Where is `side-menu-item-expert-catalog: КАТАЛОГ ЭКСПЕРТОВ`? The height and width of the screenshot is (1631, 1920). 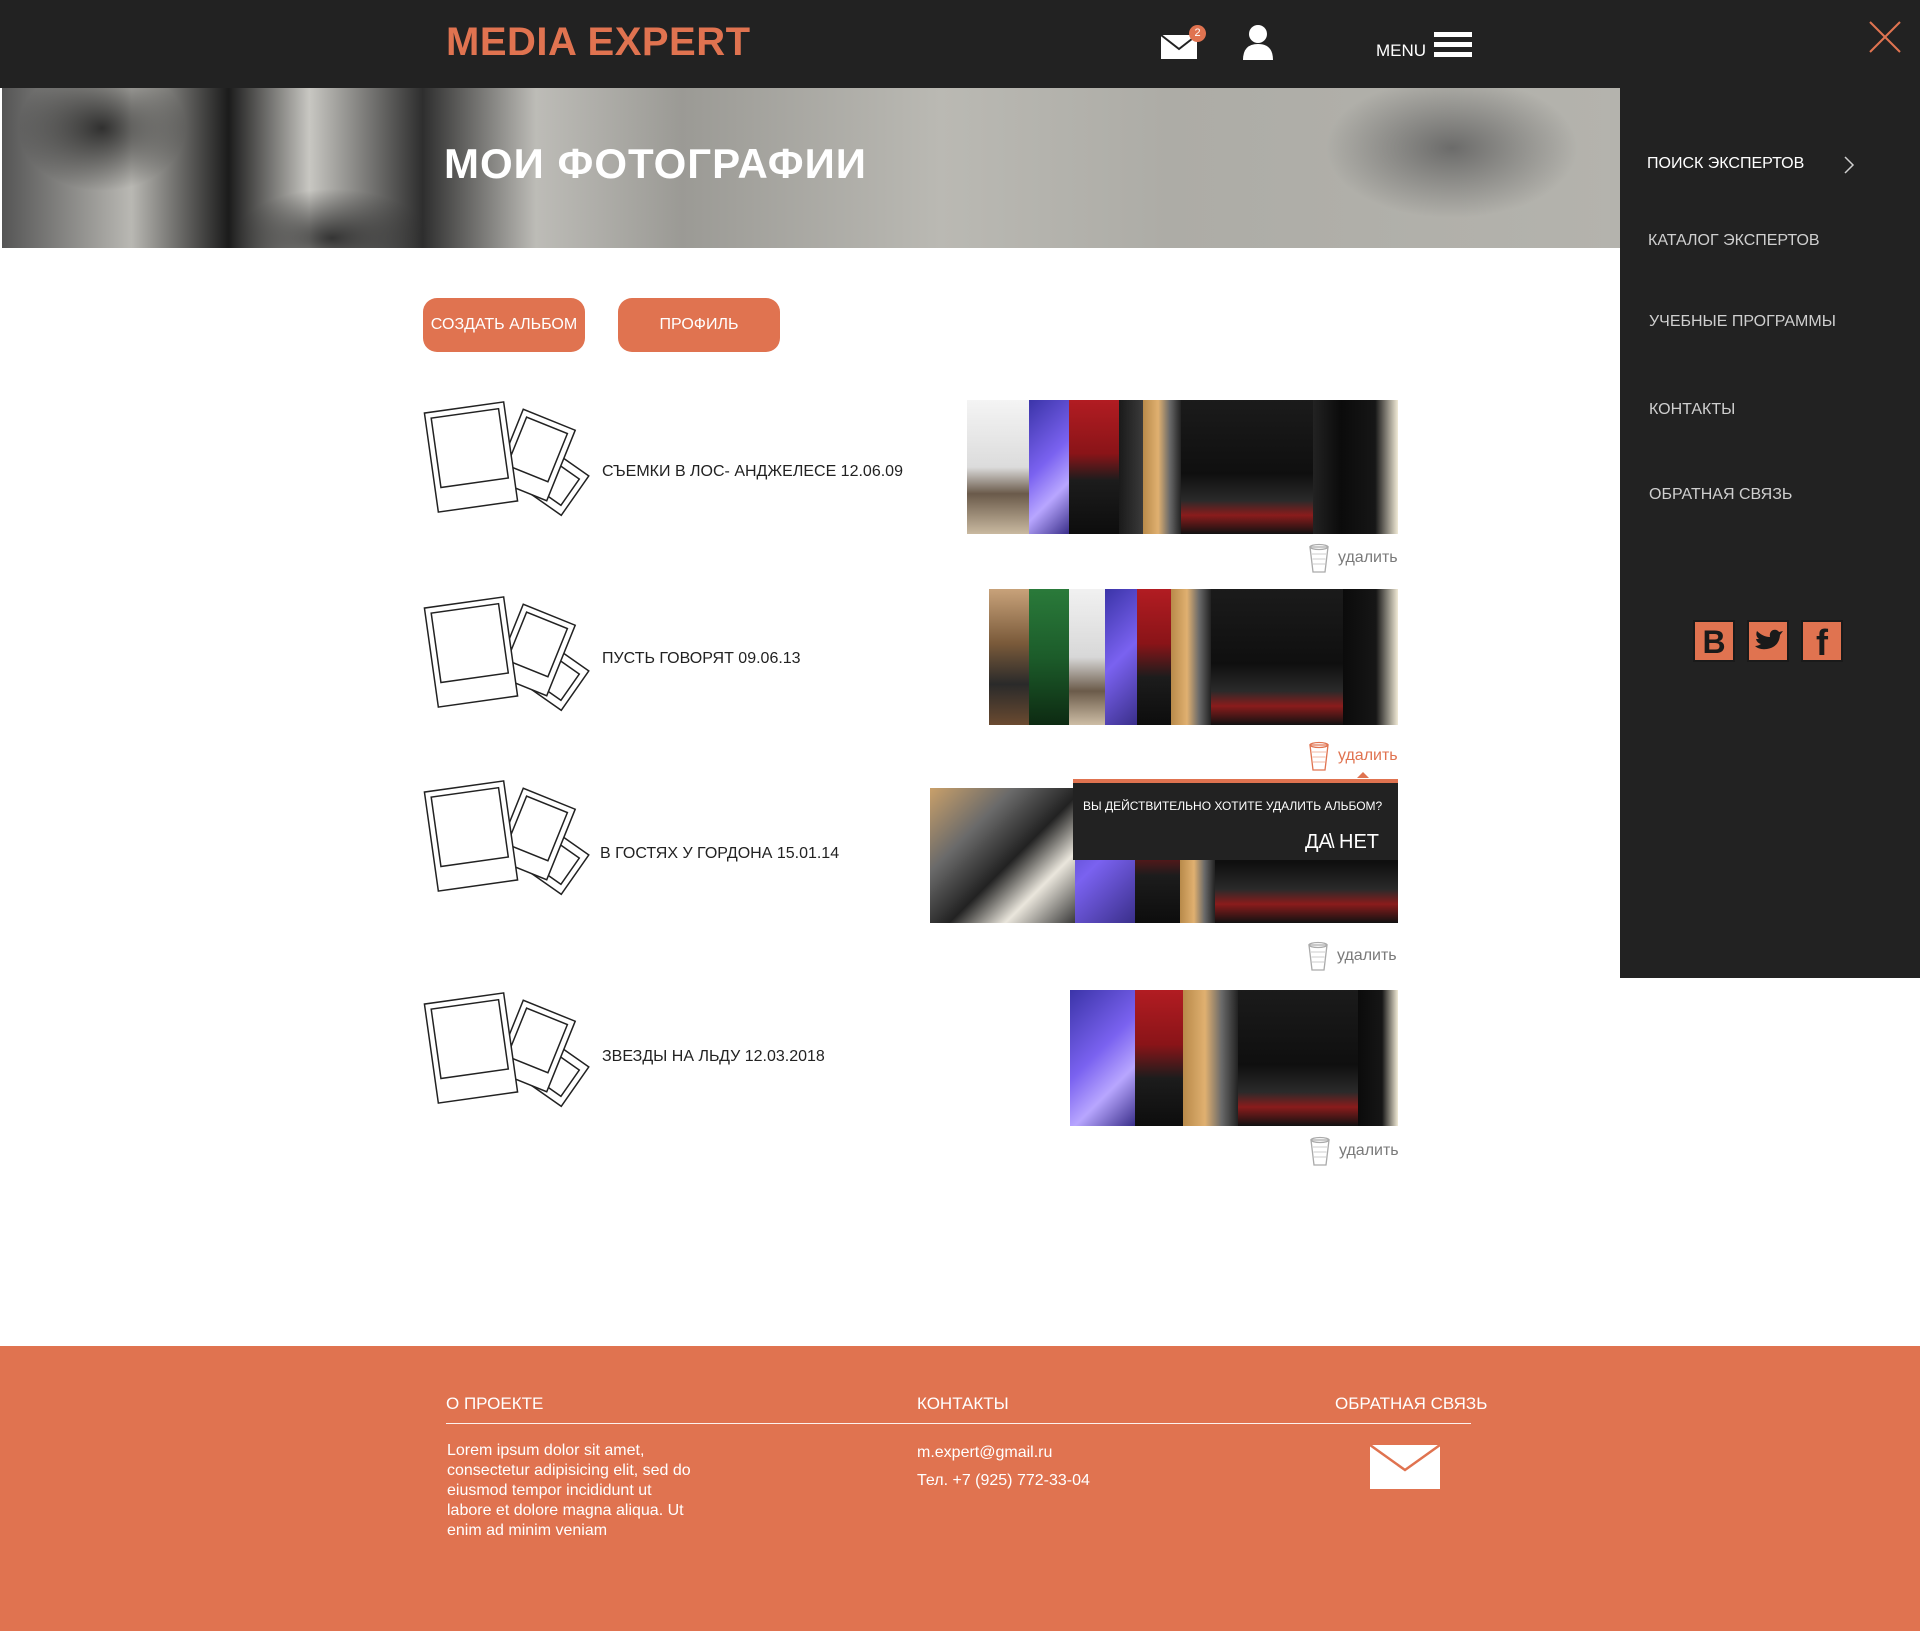
side-menu-item-expert-catalog: КАТАЛОГ ЭКСПЕРТОВ is located at coordinates (1734, 241).